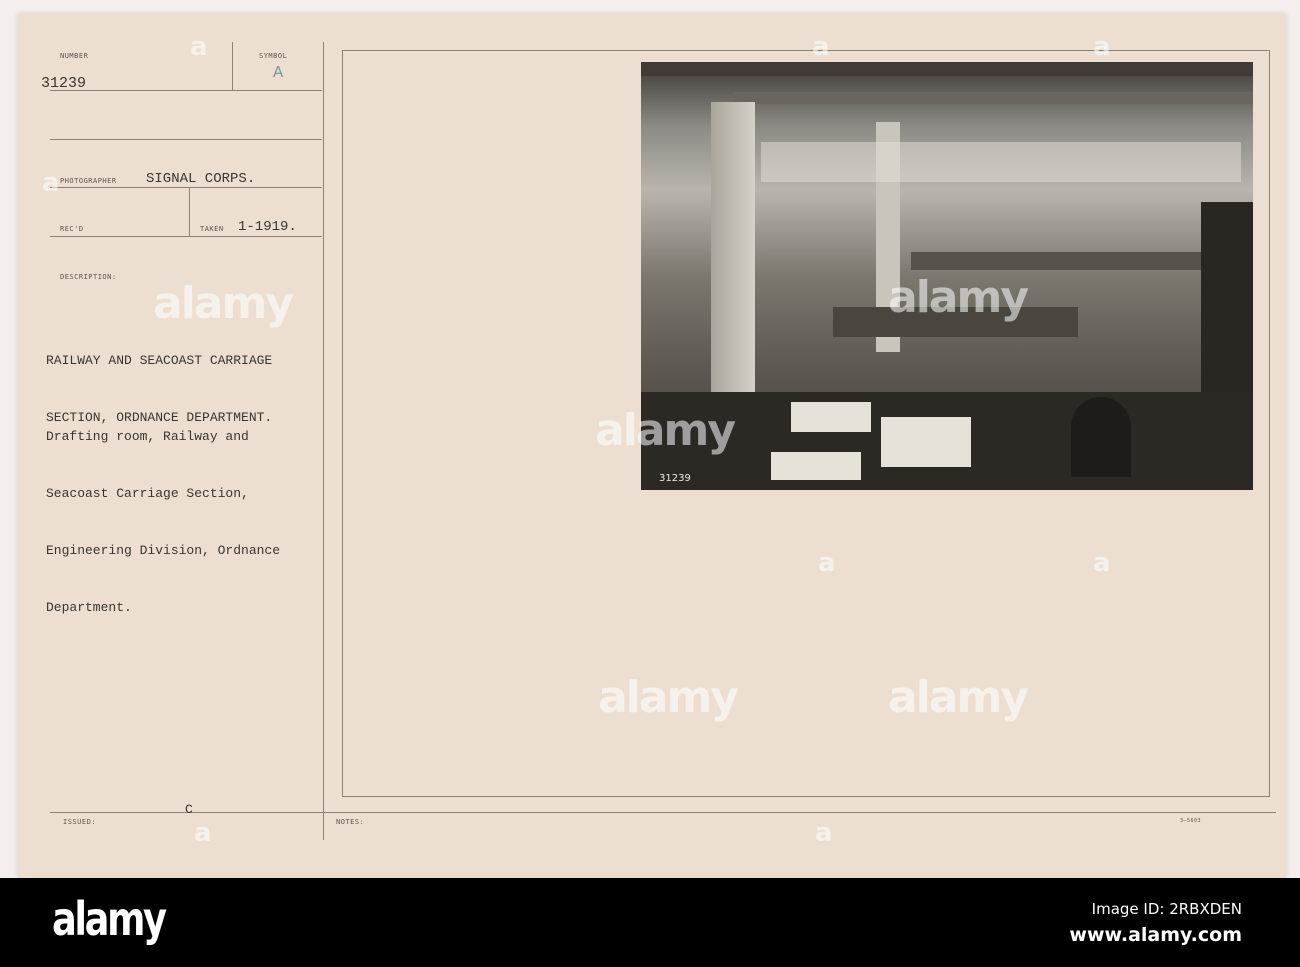  What do you see at coordinates (80, 822) in the screenshot?
I see `issued-label: ISSUED:` at bounding box center [80, 822].